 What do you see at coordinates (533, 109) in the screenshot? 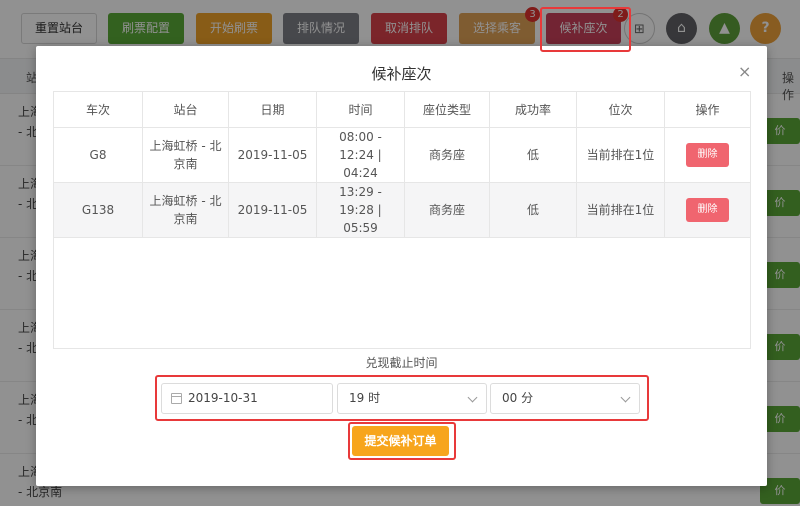
I see `col-success-rate: 成功率` at bounding box center [533, 109].